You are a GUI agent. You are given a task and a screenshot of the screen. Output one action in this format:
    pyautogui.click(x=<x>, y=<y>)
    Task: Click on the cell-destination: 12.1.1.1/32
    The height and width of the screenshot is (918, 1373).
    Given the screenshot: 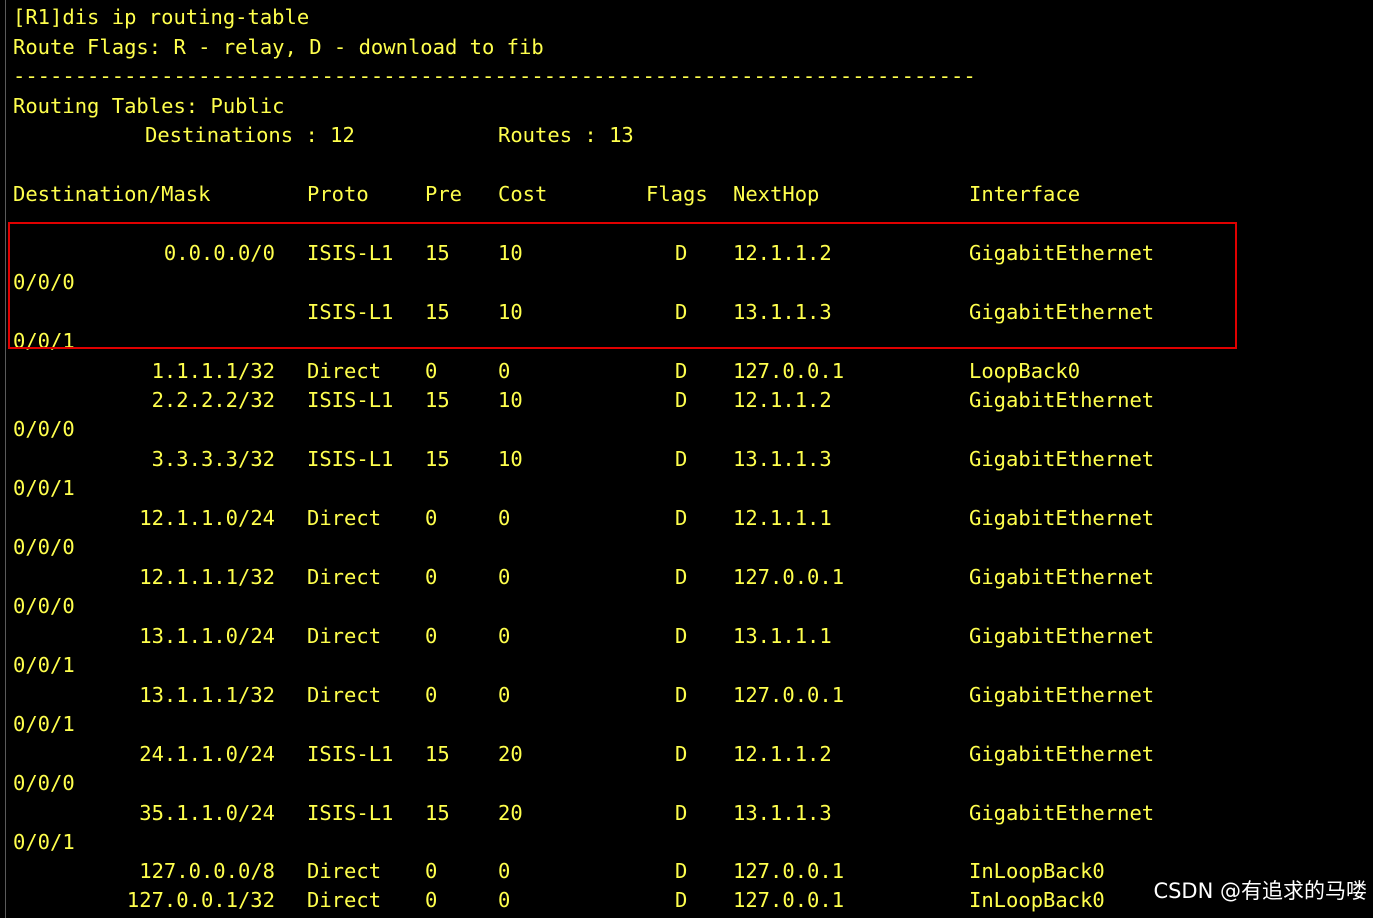 What is the action you would take?
    pyautogui.click(x=207, y=577)
    